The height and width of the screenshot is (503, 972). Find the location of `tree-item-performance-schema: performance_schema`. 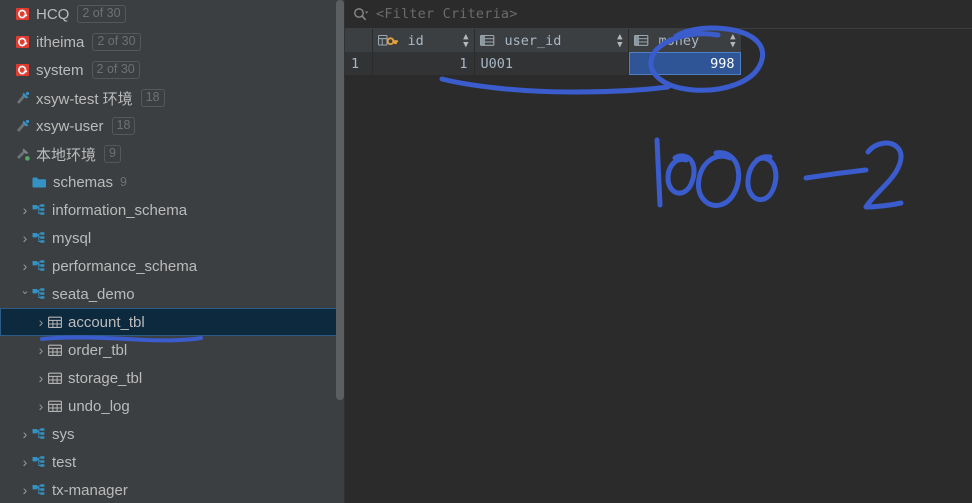

tree-item-performance-schema: performance_schema is located at coordinates (172, 266).